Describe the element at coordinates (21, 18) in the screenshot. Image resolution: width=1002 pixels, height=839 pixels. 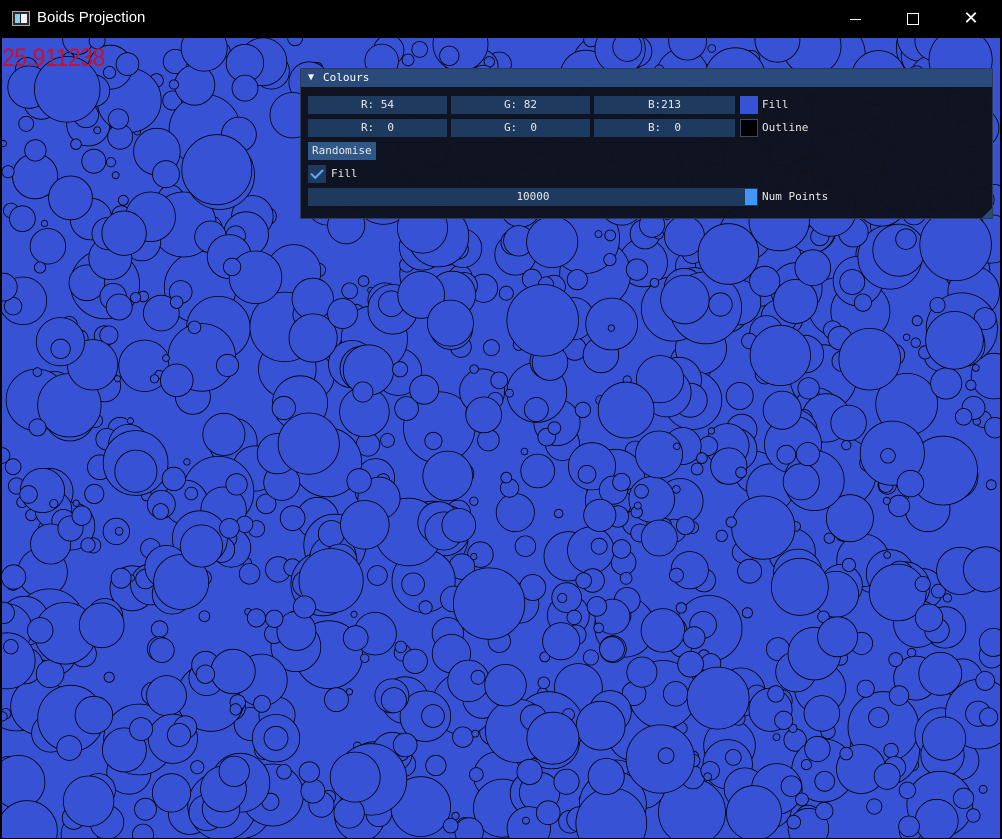
I see `app-icon` at that location.